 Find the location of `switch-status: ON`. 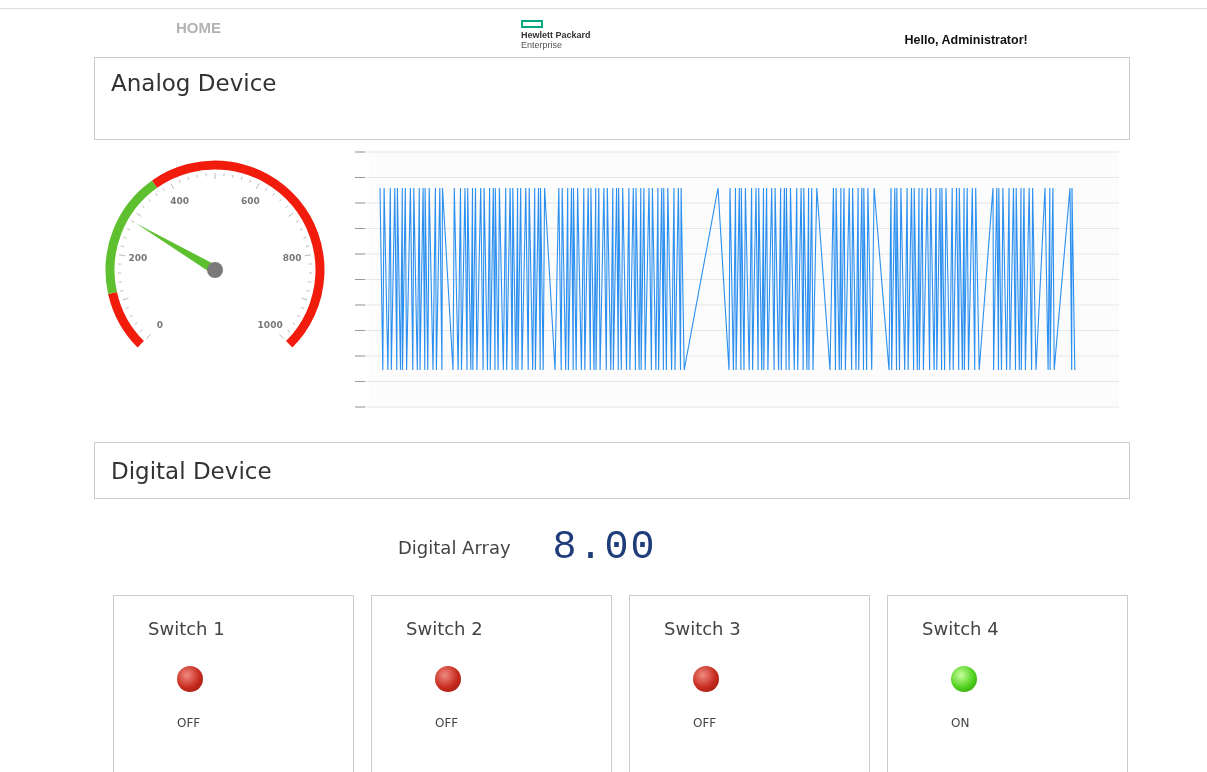

switch-status: ON is located at coordinates (960, 723).